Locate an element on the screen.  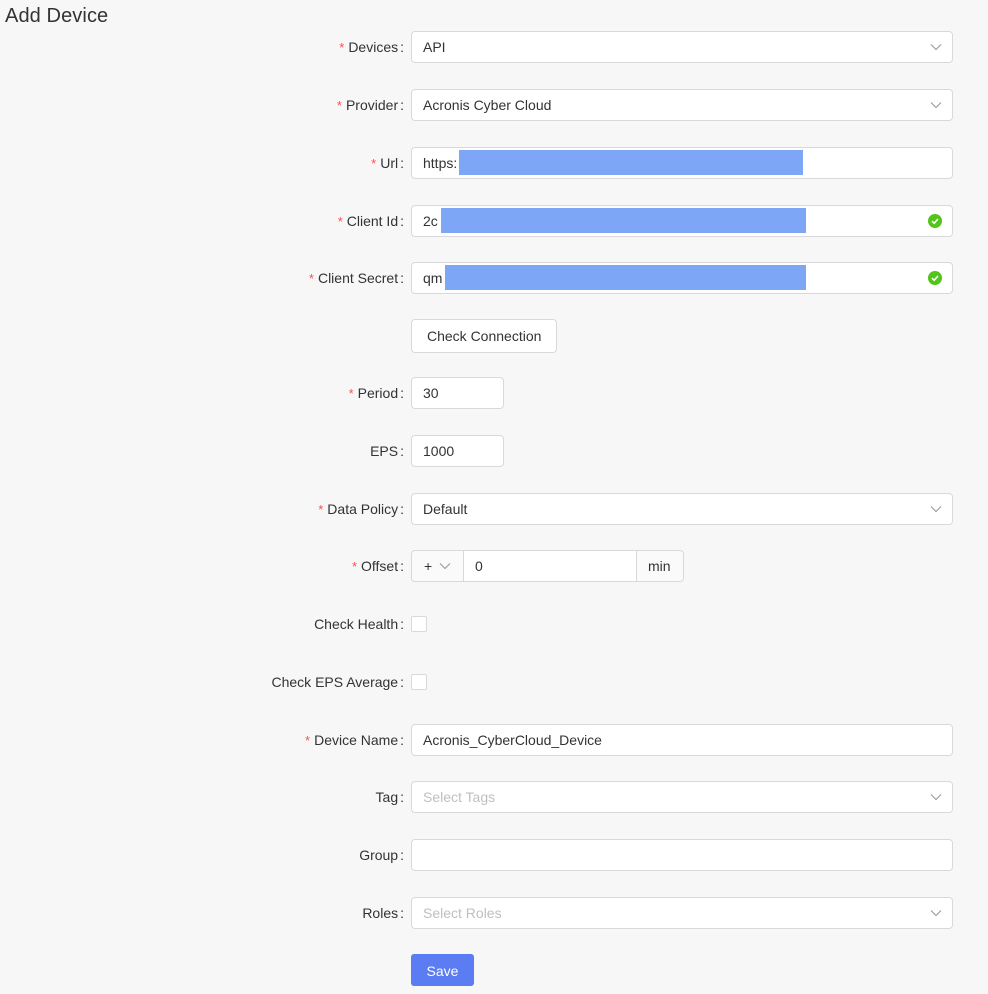
client-secret-row: * Client Secret: qm is located at coordinates (494, 278).